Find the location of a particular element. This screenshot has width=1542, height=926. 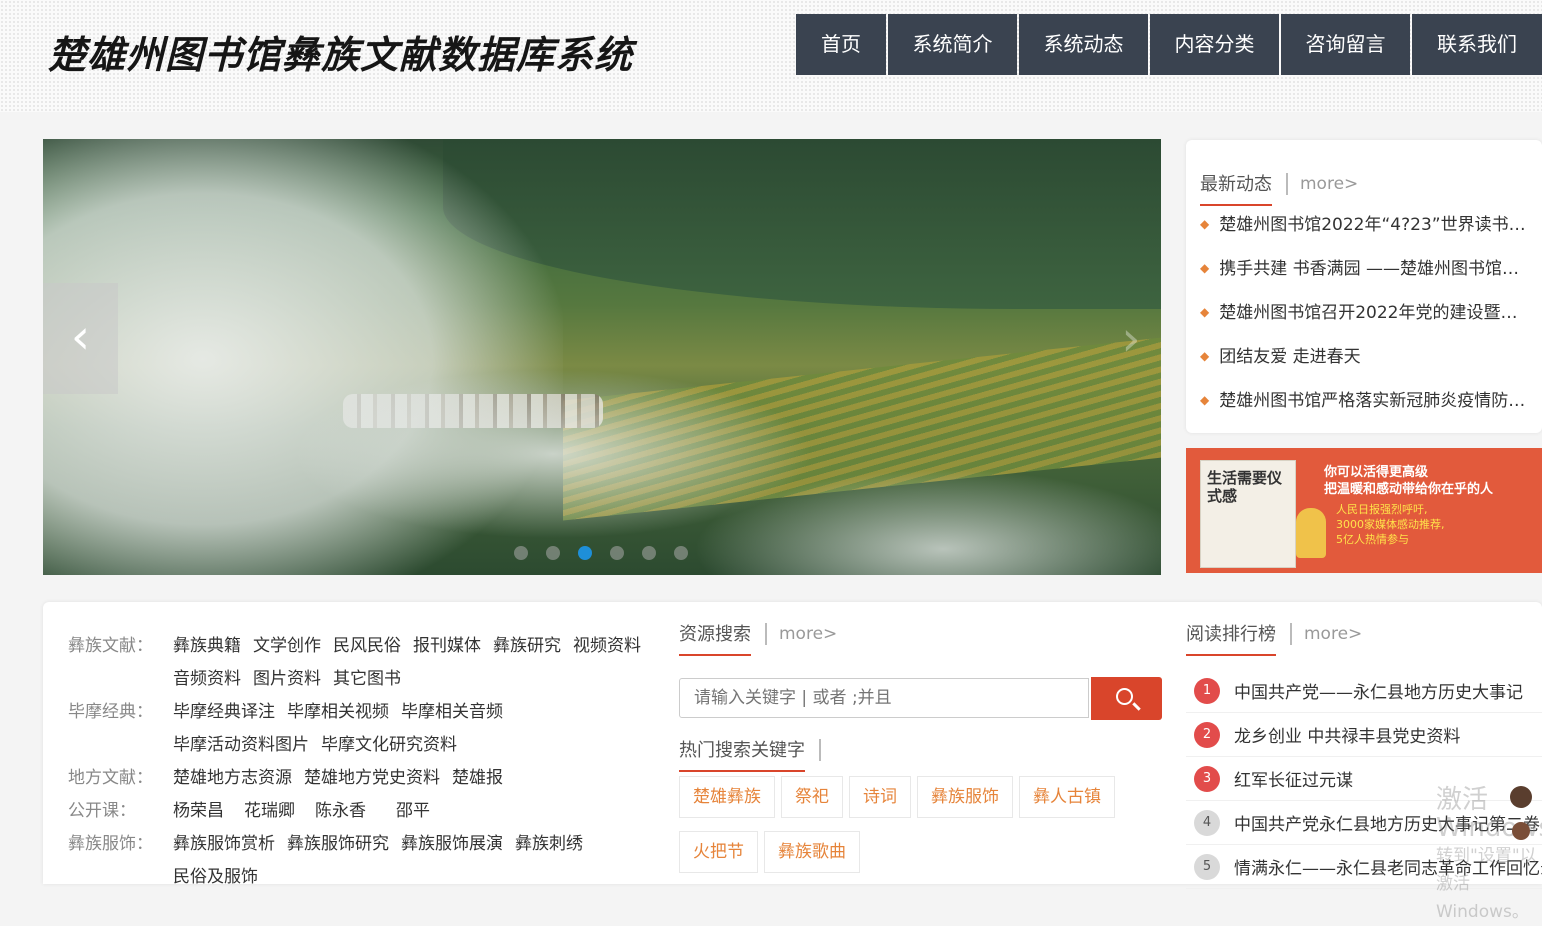

hot-keyword-tag: 楚雄彝族 is located at coordinates (727, 797).